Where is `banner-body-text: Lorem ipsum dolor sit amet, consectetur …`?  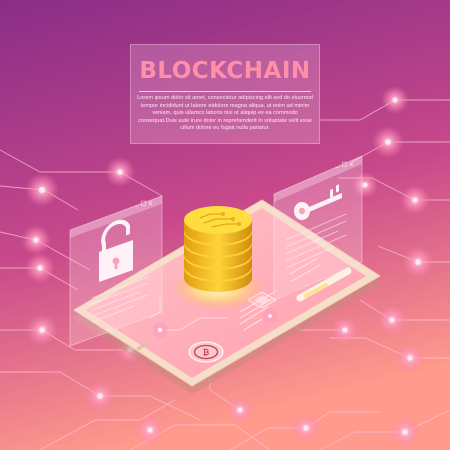 banner-body-text: Lorem ipsum dolor sit amet, consectetur … is located at coordinates (225, 113).